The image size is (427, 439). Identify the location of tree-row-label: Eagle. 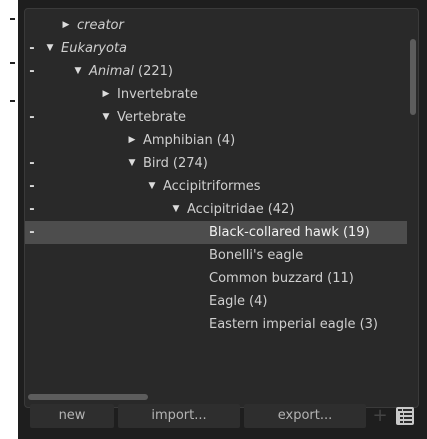
(227, 301).